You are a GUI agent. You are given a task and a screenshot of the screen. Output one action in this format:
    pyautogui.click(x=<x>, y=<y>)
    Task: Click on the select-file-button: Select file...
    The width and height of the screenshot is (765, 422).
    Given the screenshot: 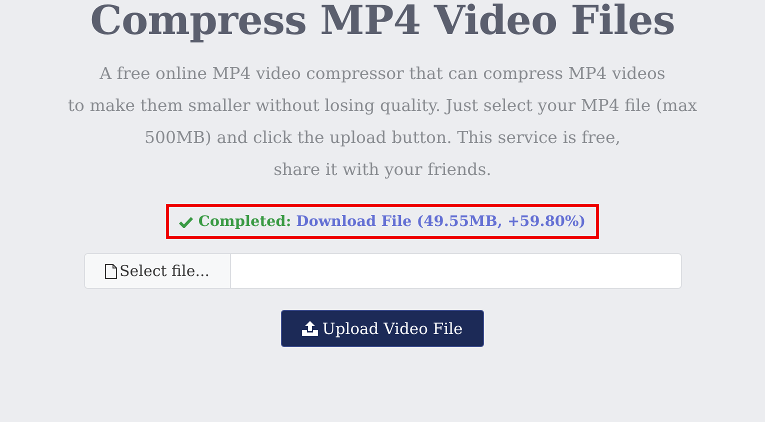 What is the action you would take?
    pyautogui.click(x=157, y=271)
    